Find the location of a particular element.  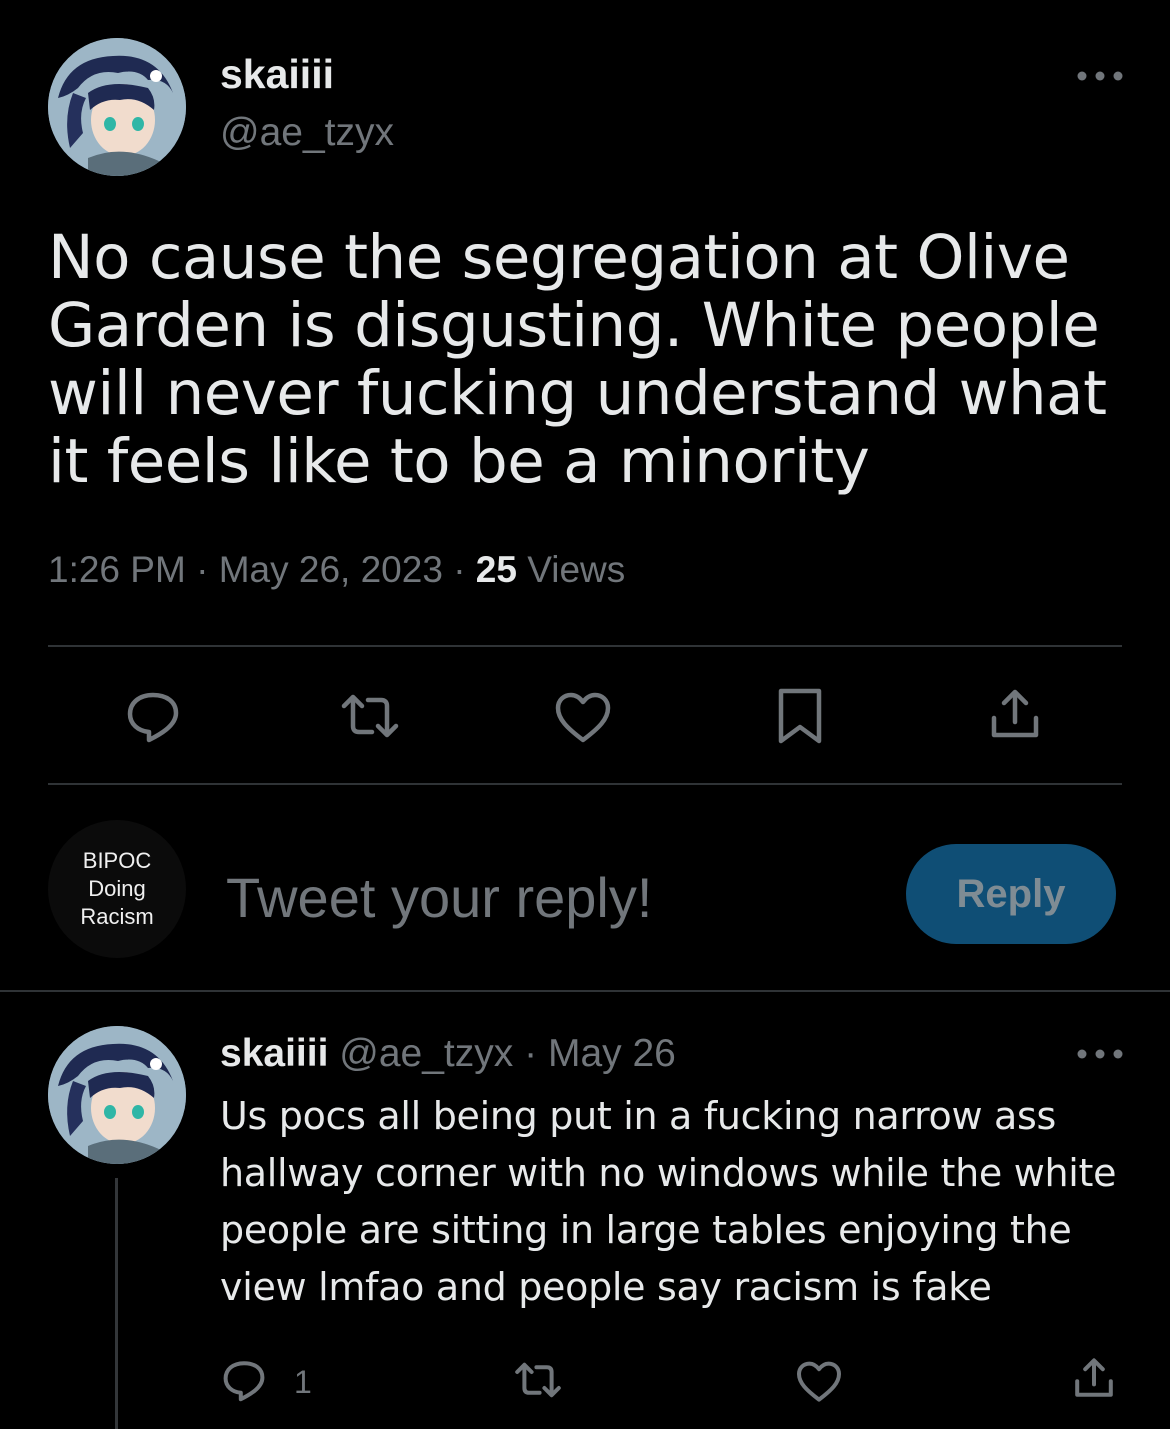

reply-date: May 26 is located at coordinates (612, 1053).